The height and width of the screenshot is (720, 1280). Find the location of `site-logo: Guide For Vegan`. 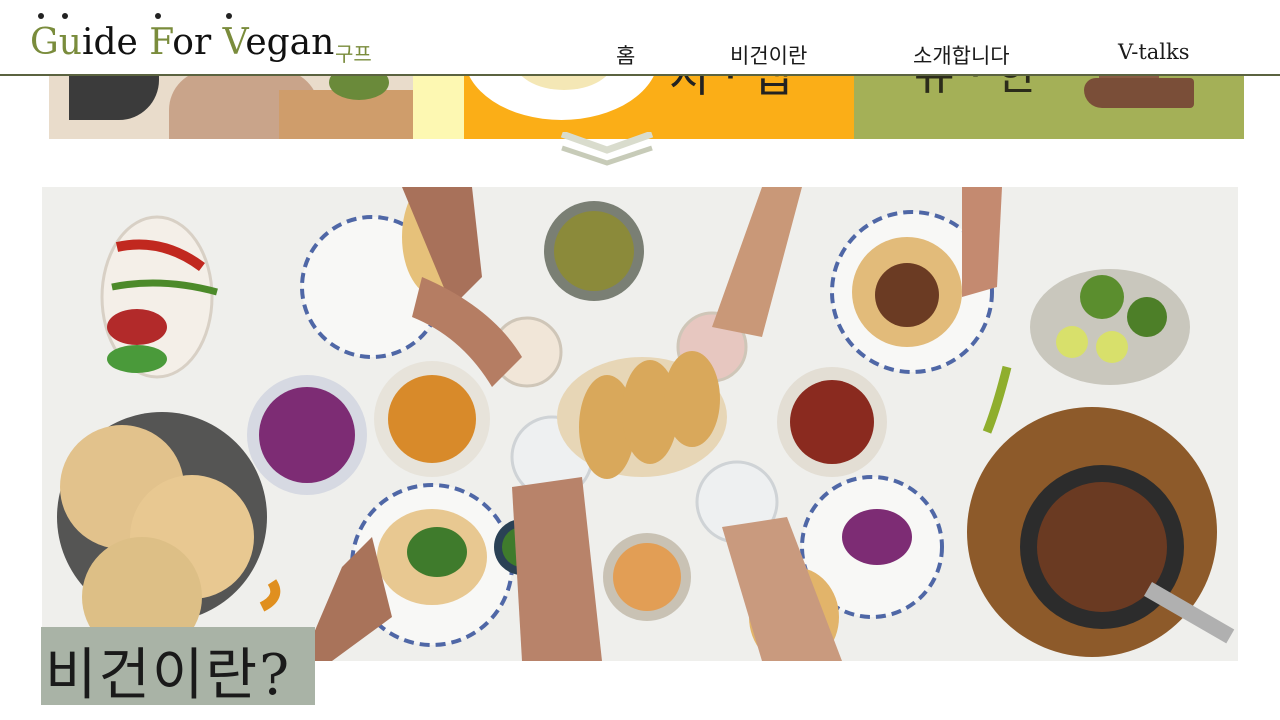

site-logo: Guide For Vegan is located at coordinates (182, 42).